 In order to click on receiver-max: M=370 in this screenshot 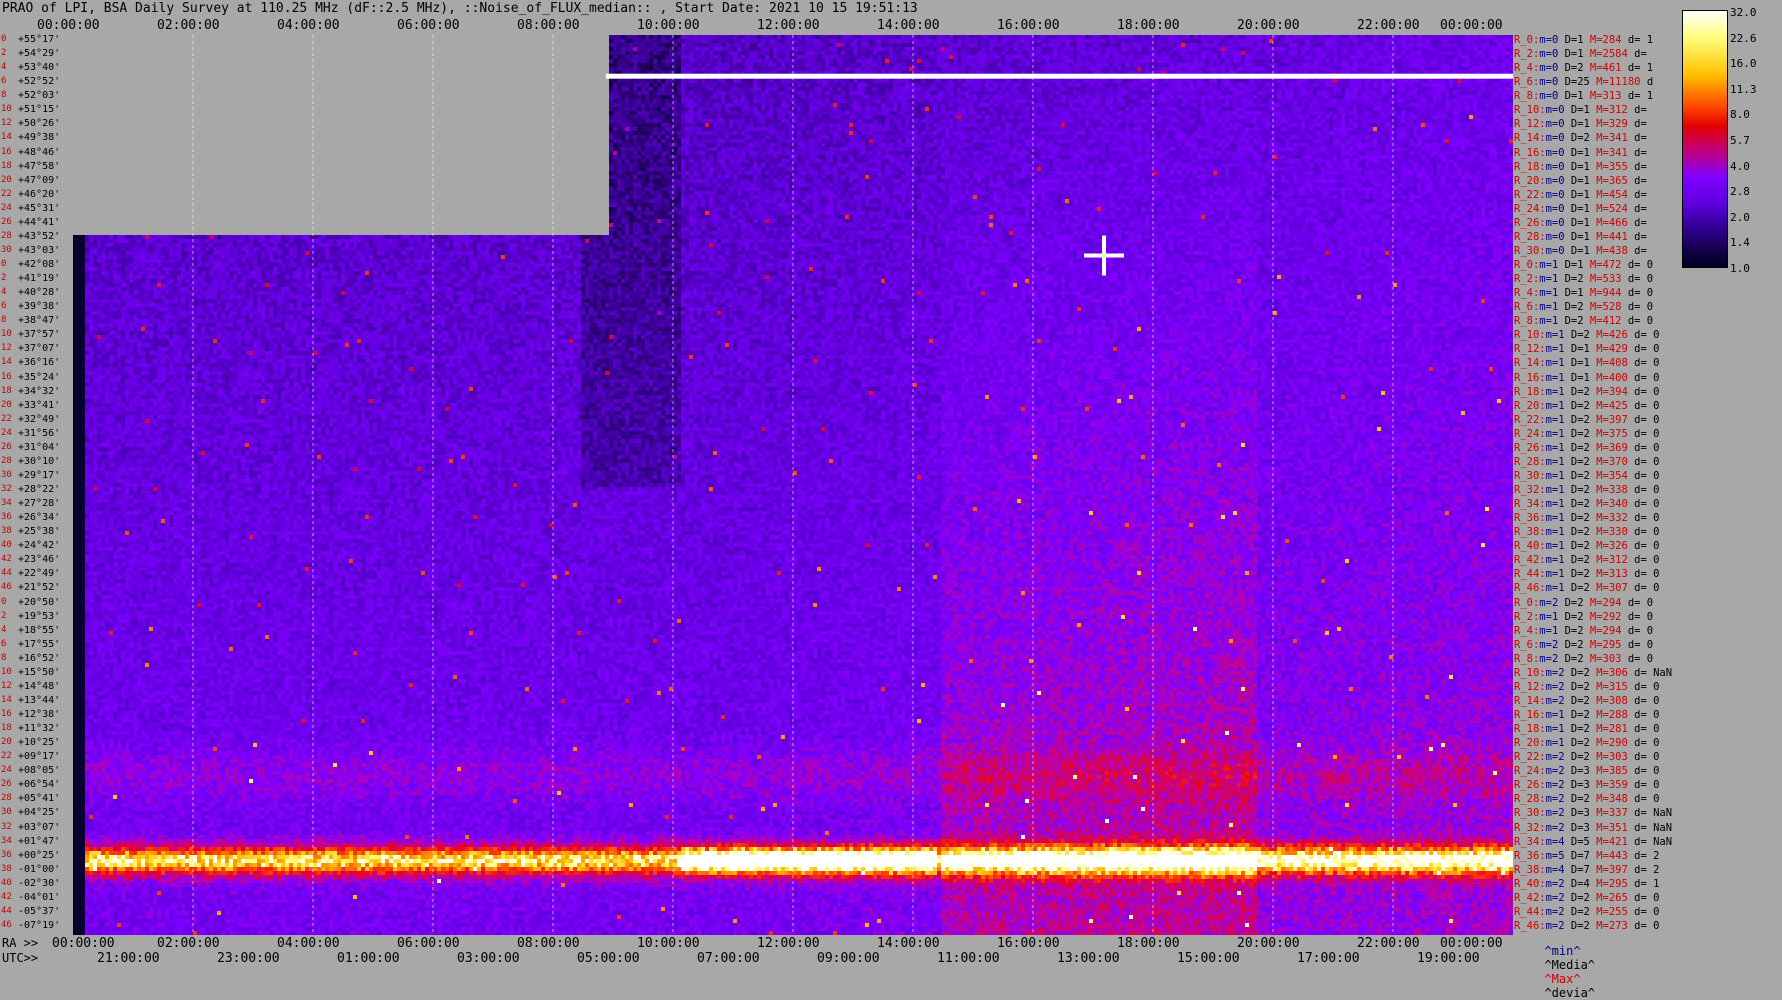, I will do `click(1612, 461)`.